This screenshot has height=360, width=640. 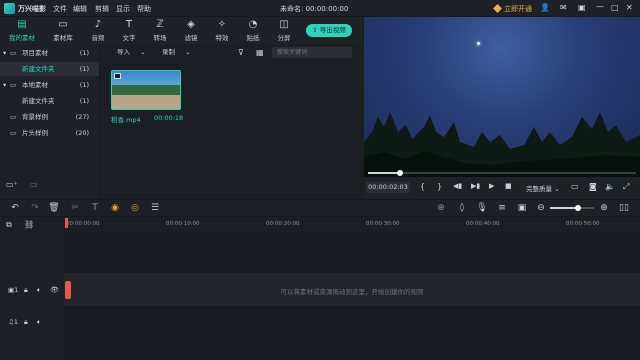 I want to click on tab-split-screen: ◫ 分屏, so click(x=284, y=31).